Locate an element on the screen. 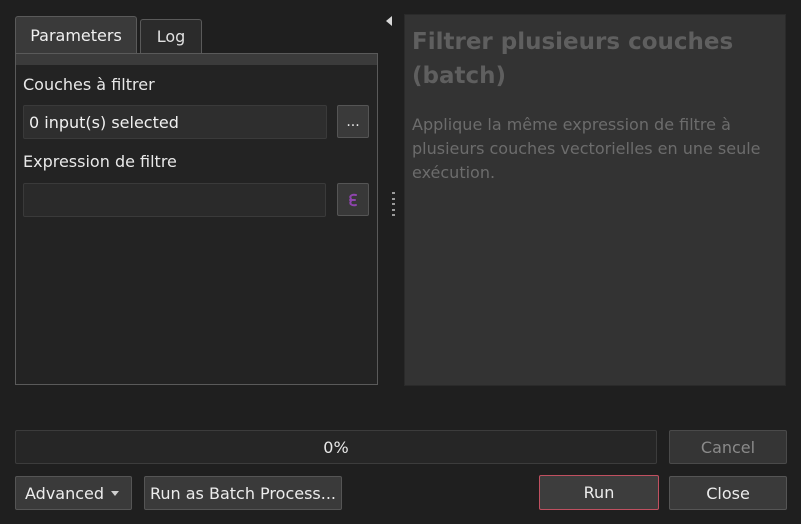 The height and width of the screenshot is (524, 801). close-button-label: Close is located at coordinates (728, 493).